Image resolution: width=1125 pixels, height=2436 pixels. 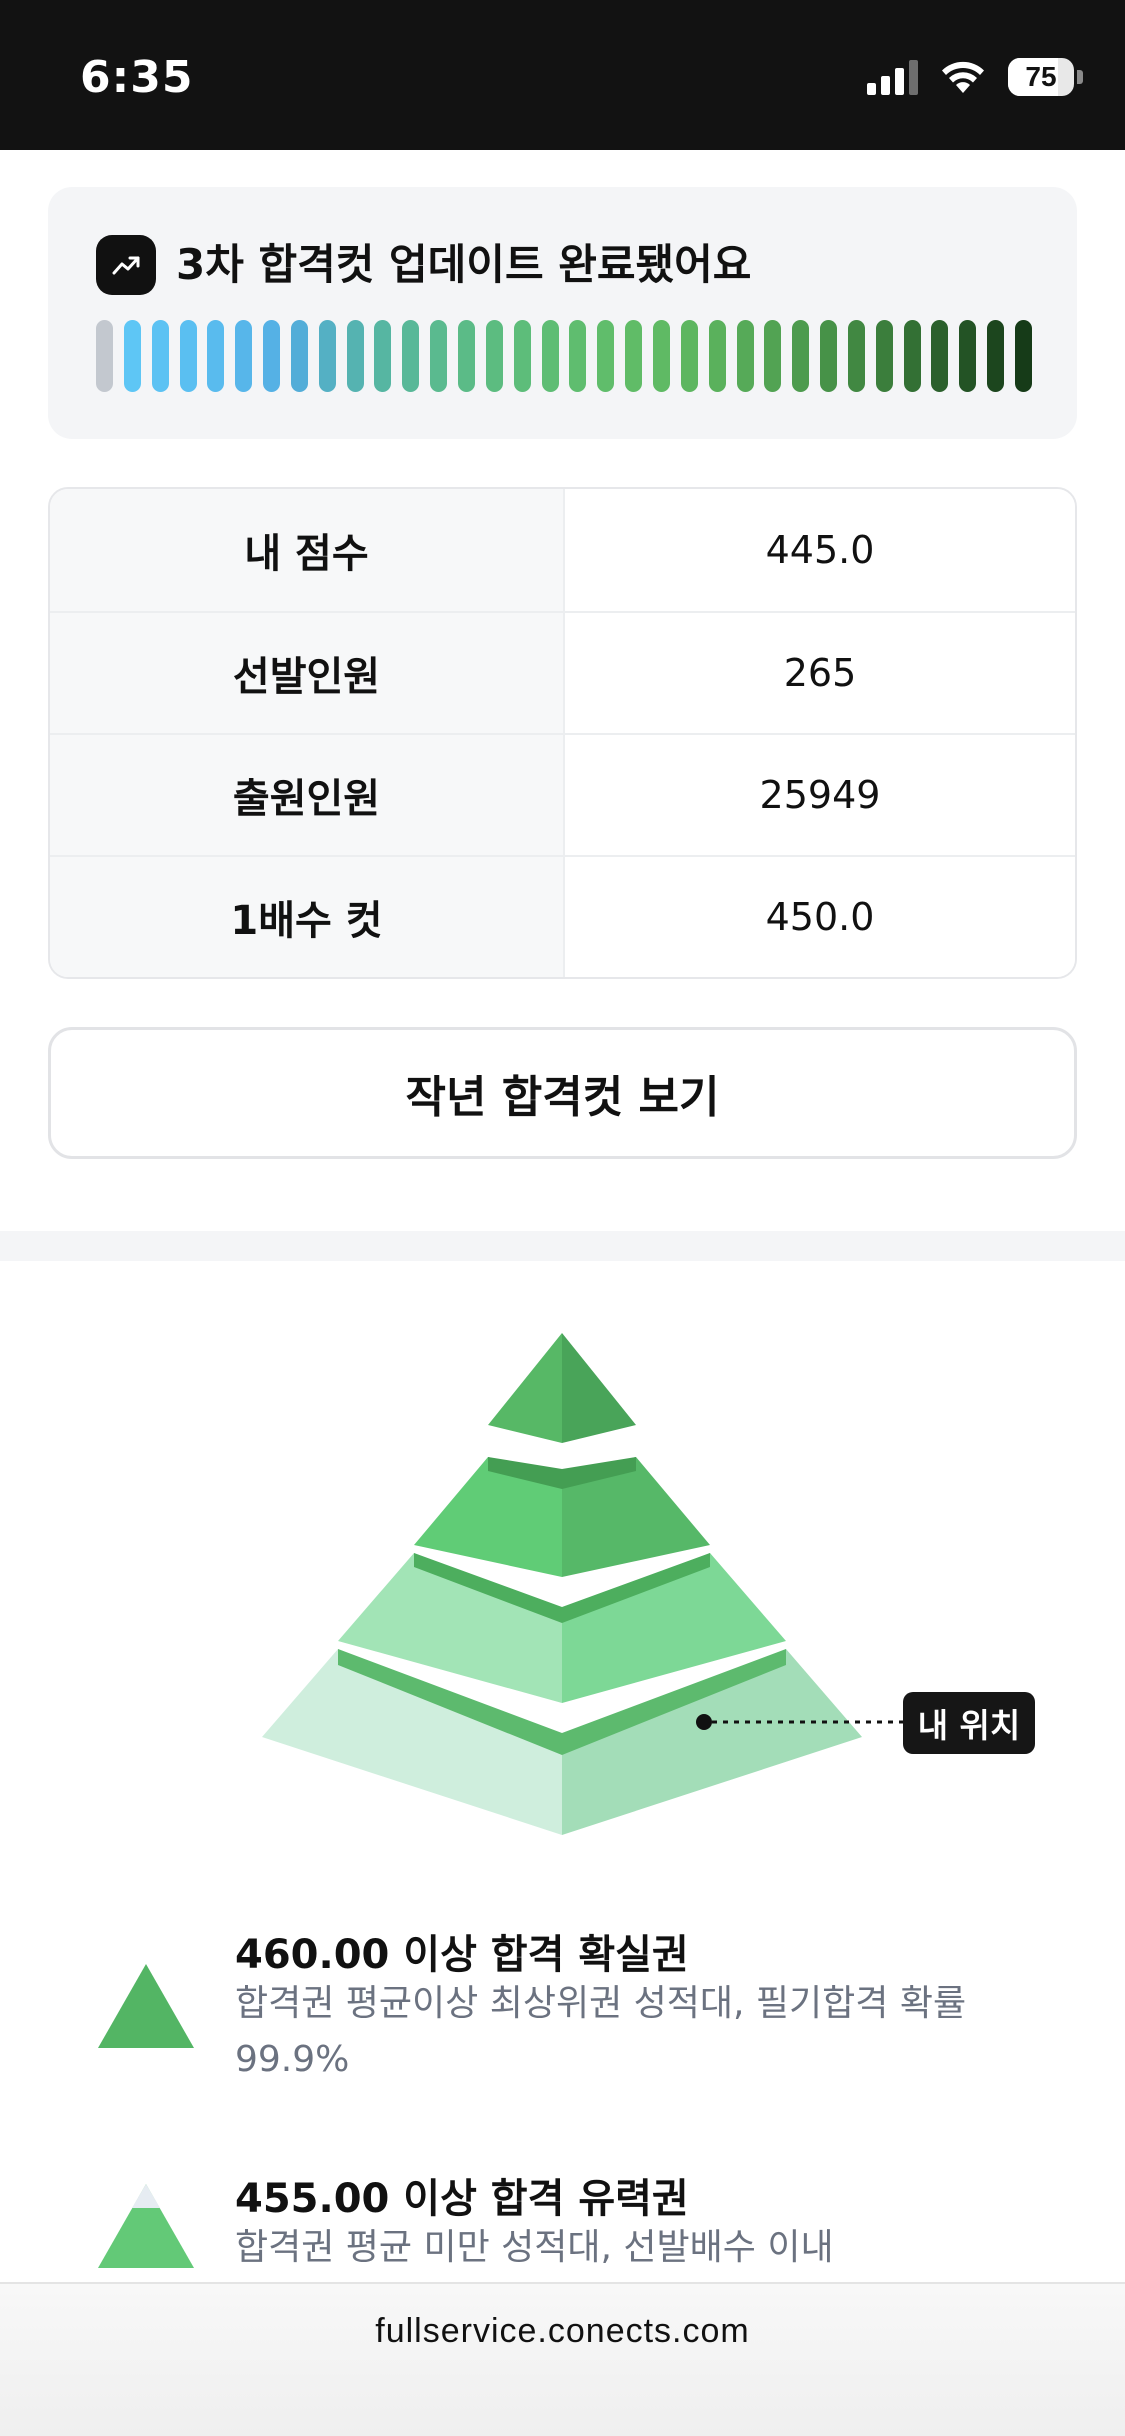 I want to click on table-row: 출원인원 25949, so click(x=562, y=794).